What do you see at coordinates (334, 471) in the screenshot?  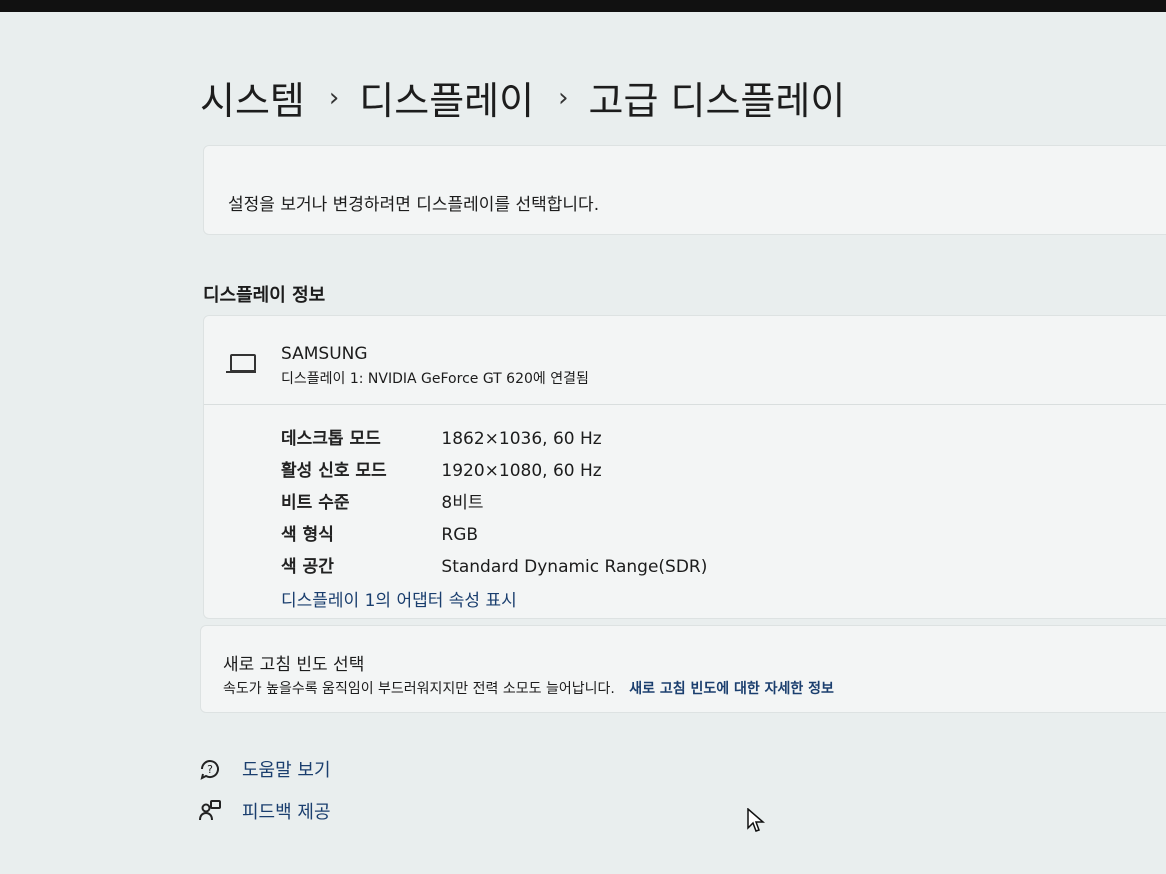 I see `info-label: 활성 신호 모드` at bounding box center [334, 471].